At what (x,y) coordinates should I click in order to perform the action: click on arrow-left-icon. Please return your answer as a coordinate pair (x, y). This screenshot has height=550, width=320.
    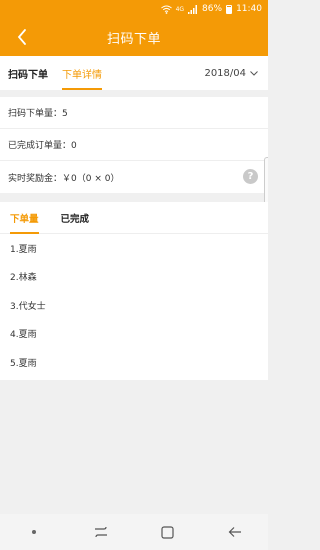
    Looking at the image, I should click on (234, 532).